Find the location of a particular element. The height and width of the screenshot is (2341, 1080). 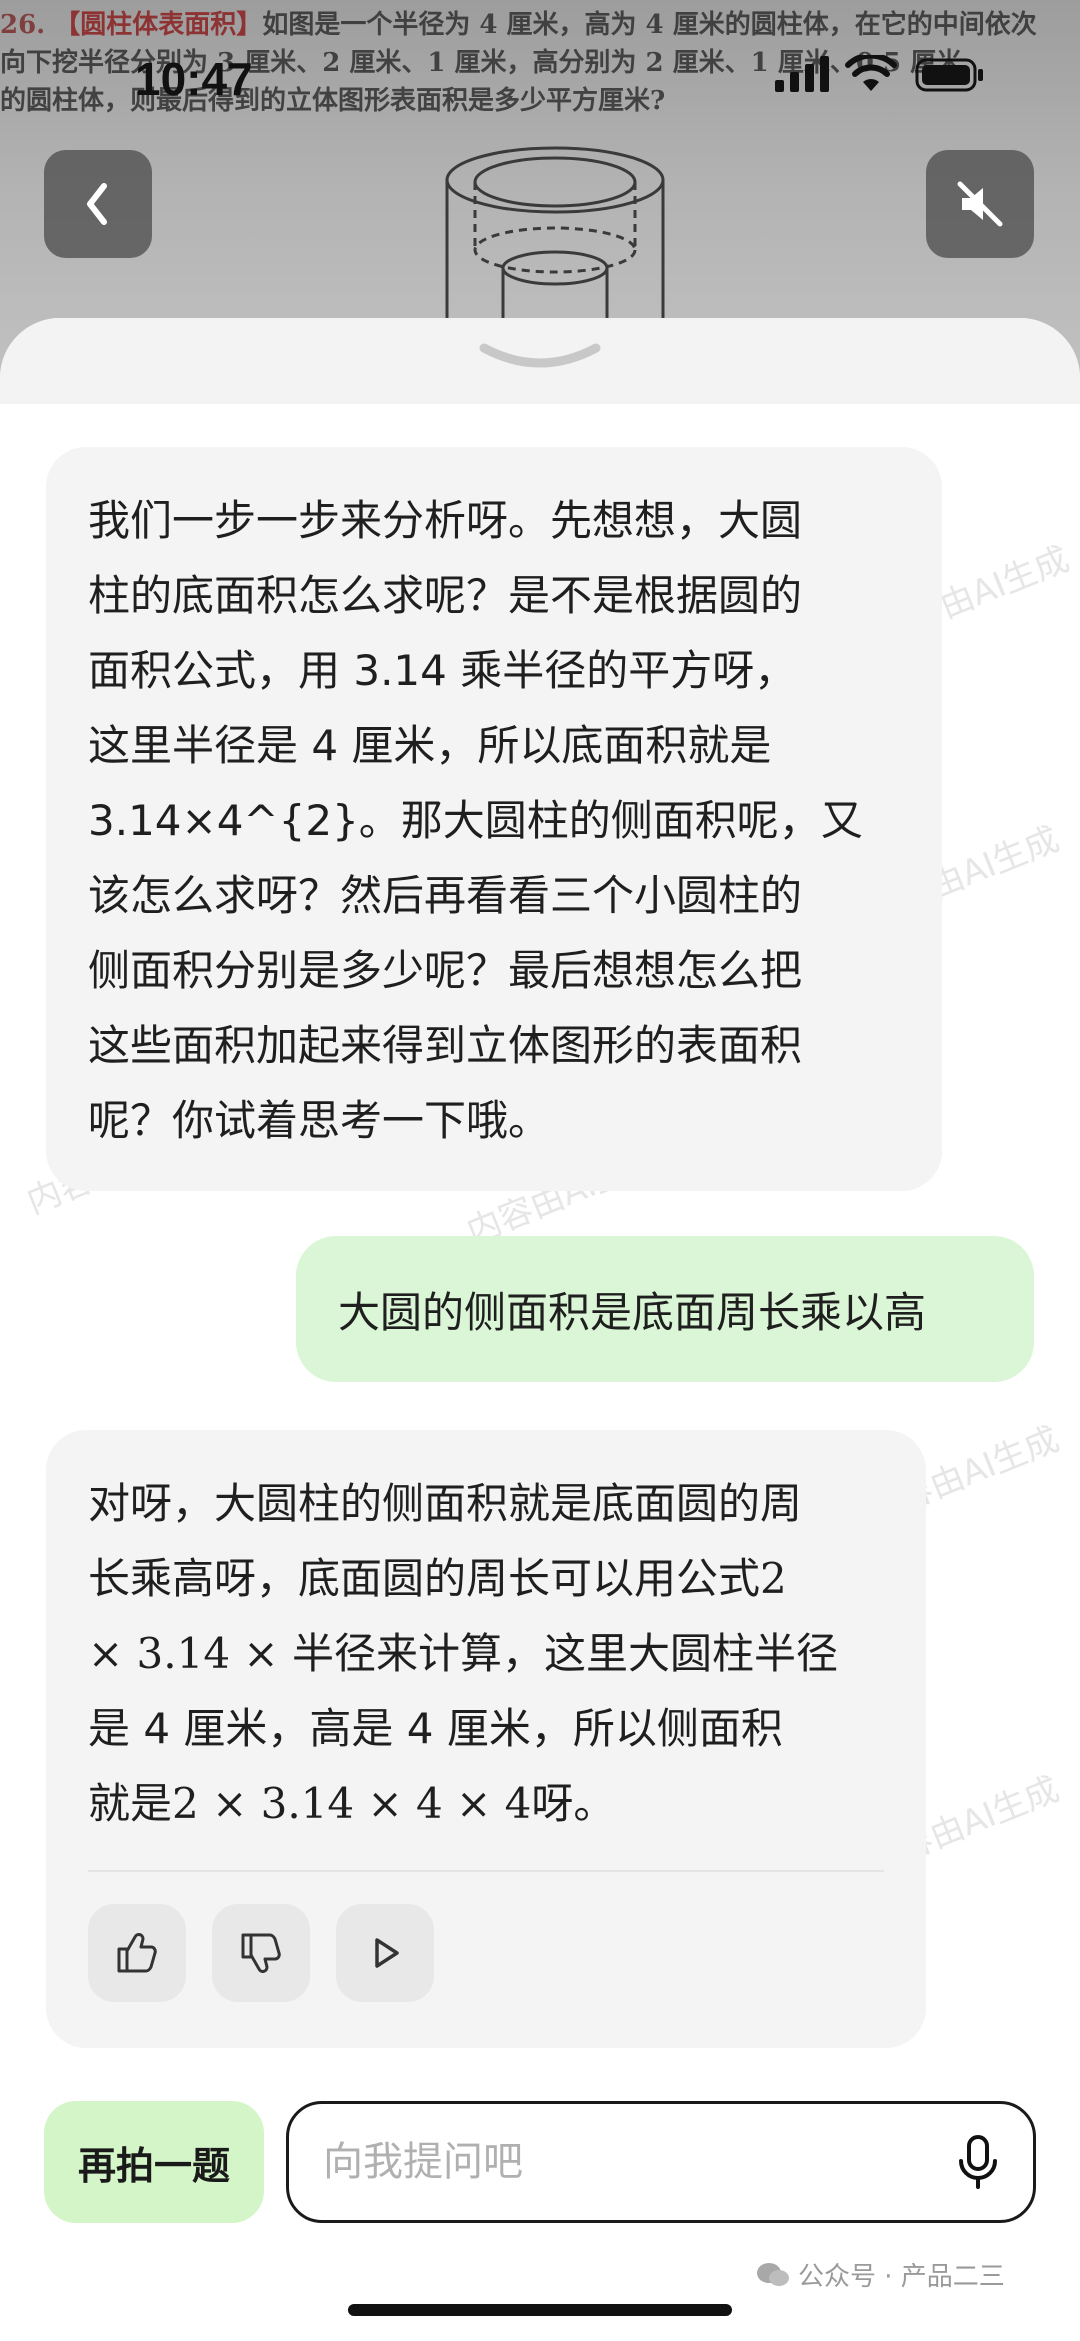

back-button is located at coordinates (98, 204).